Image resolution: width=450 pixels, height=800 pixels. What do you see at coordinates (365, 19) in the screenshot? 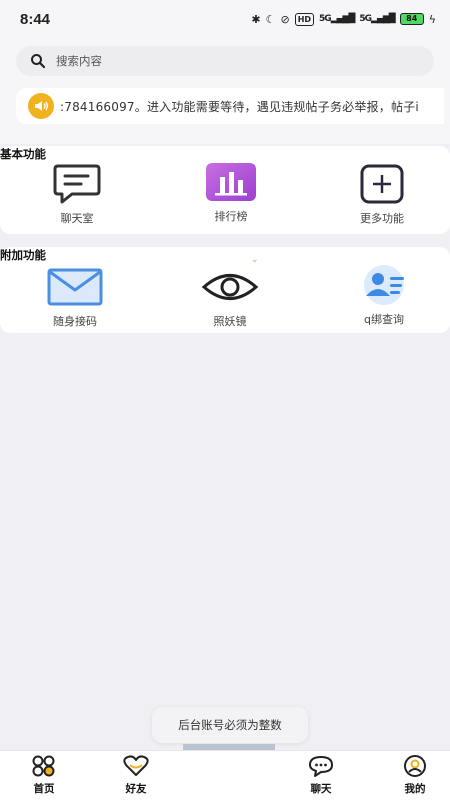
I see `network-label-2: 5G` at bounding box center [365, 19].